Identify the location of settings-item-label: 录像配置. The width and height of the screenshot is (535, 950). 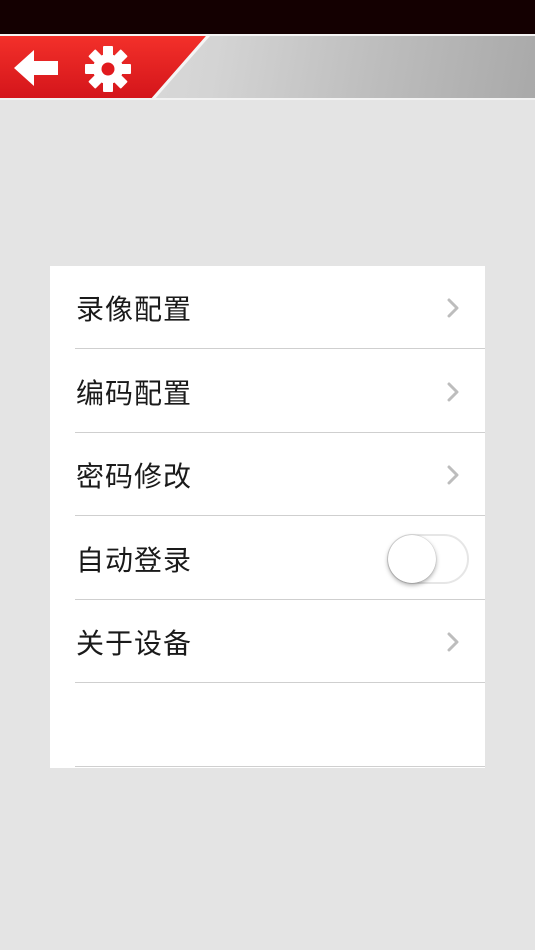
(134, 309).